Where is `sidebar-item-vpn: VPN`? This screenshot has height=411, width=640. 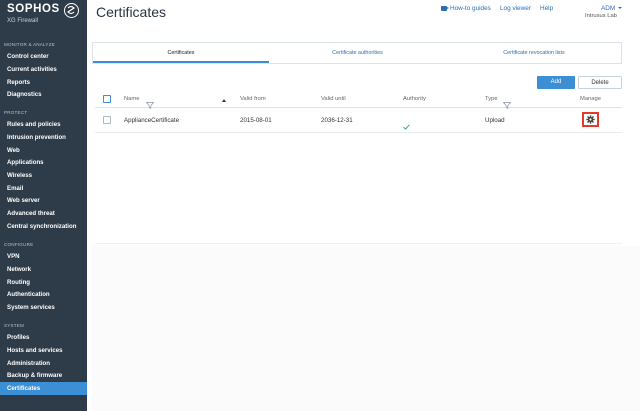 sidebar-item-vpn: VPN is located at coordinates (43, 256).